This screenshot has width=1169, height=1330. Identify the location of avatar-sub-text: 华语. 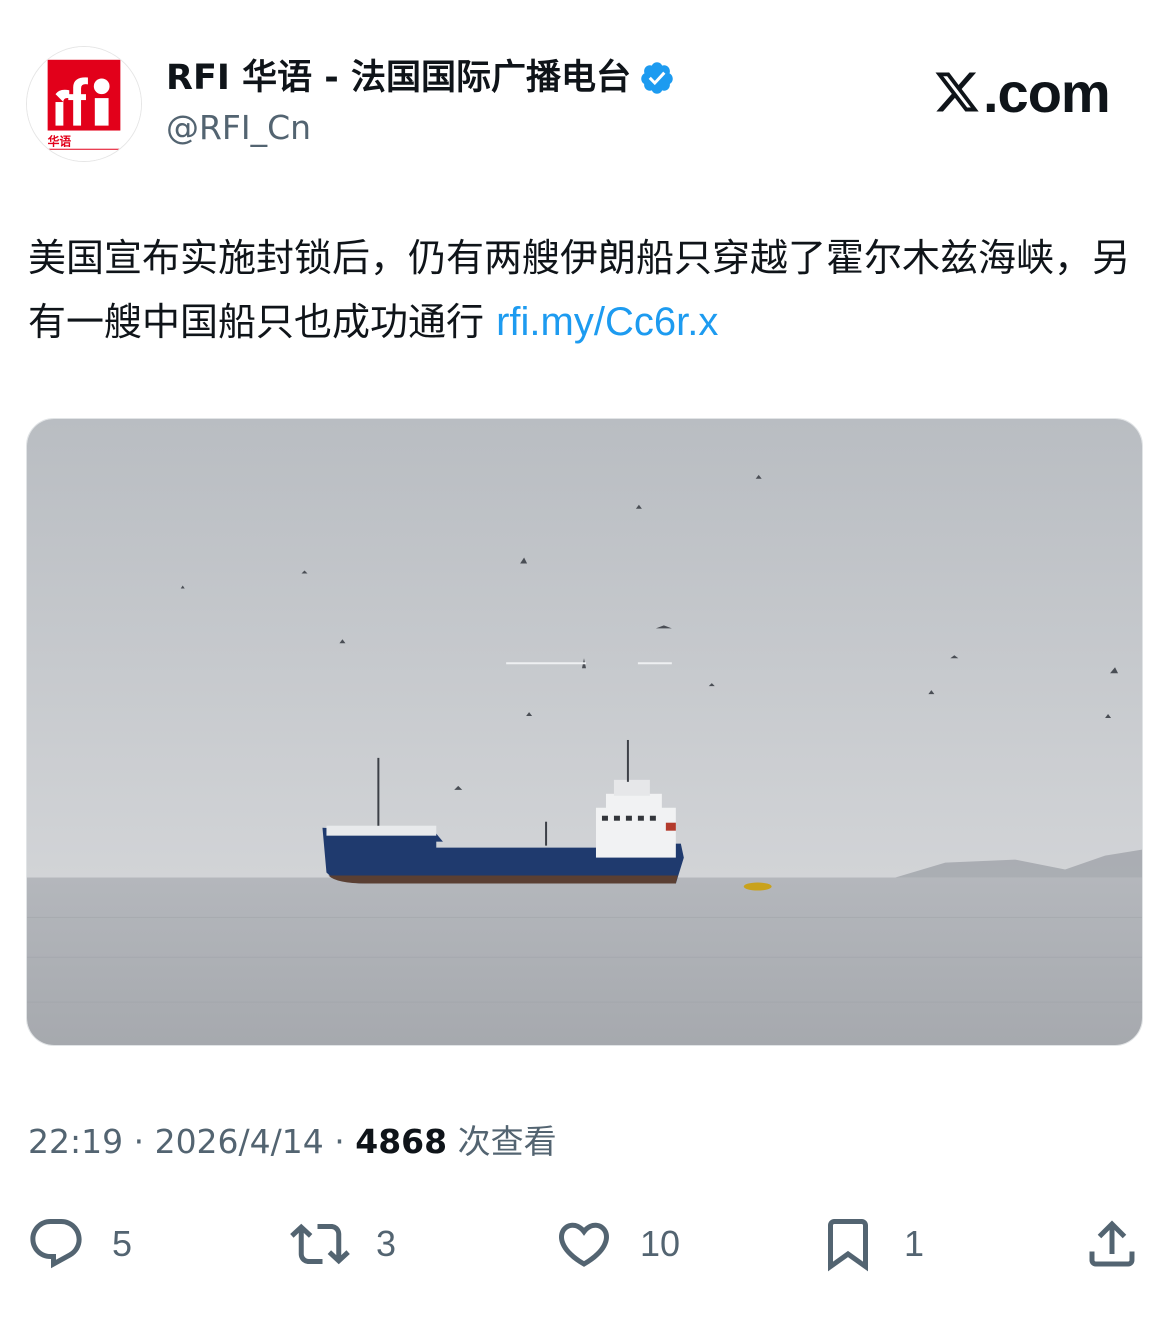
(60, 141).